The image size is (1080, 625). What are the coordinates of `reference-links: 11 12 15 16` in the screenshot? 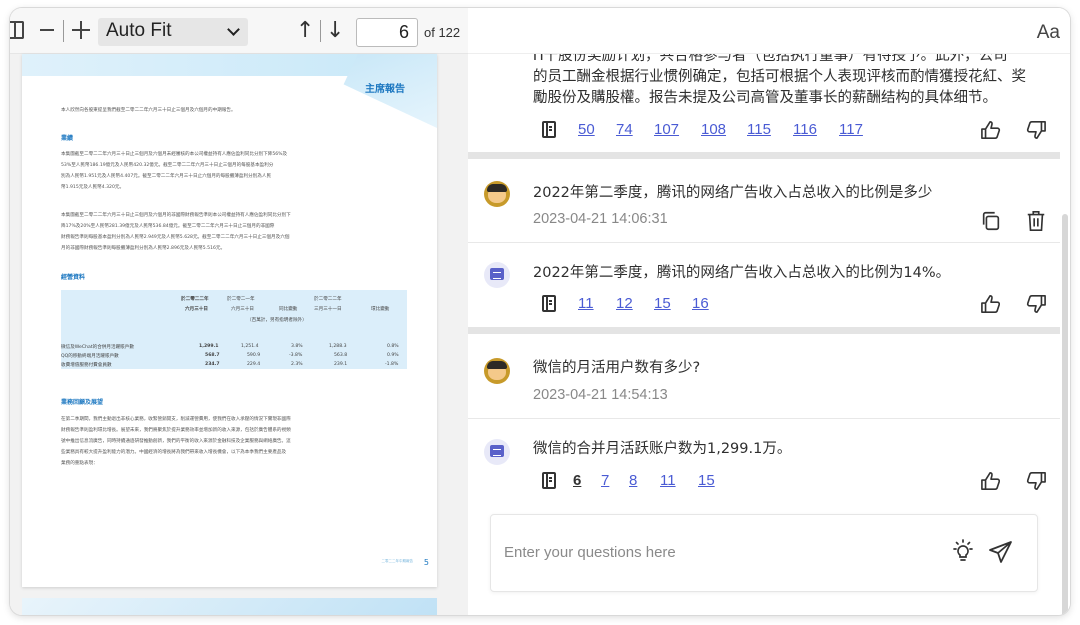 It's located at (642, 305).